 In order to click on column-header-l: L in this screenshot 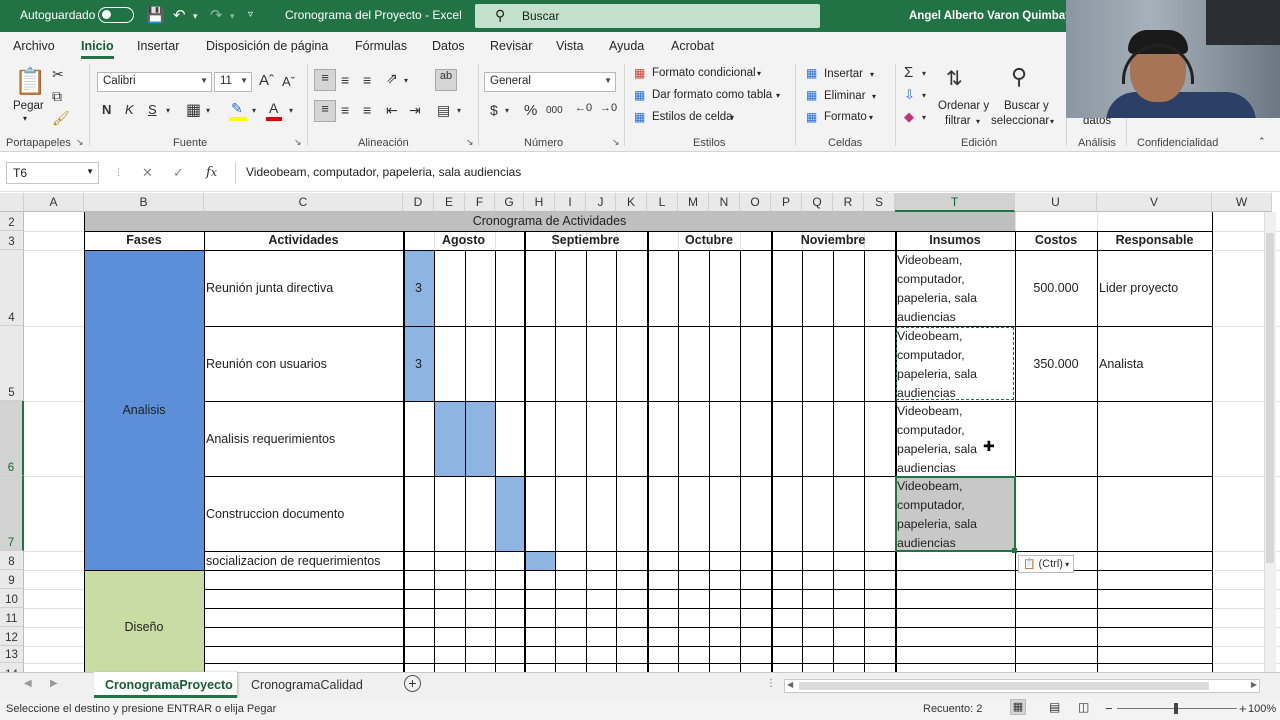, I will do `click(662, 202)`.